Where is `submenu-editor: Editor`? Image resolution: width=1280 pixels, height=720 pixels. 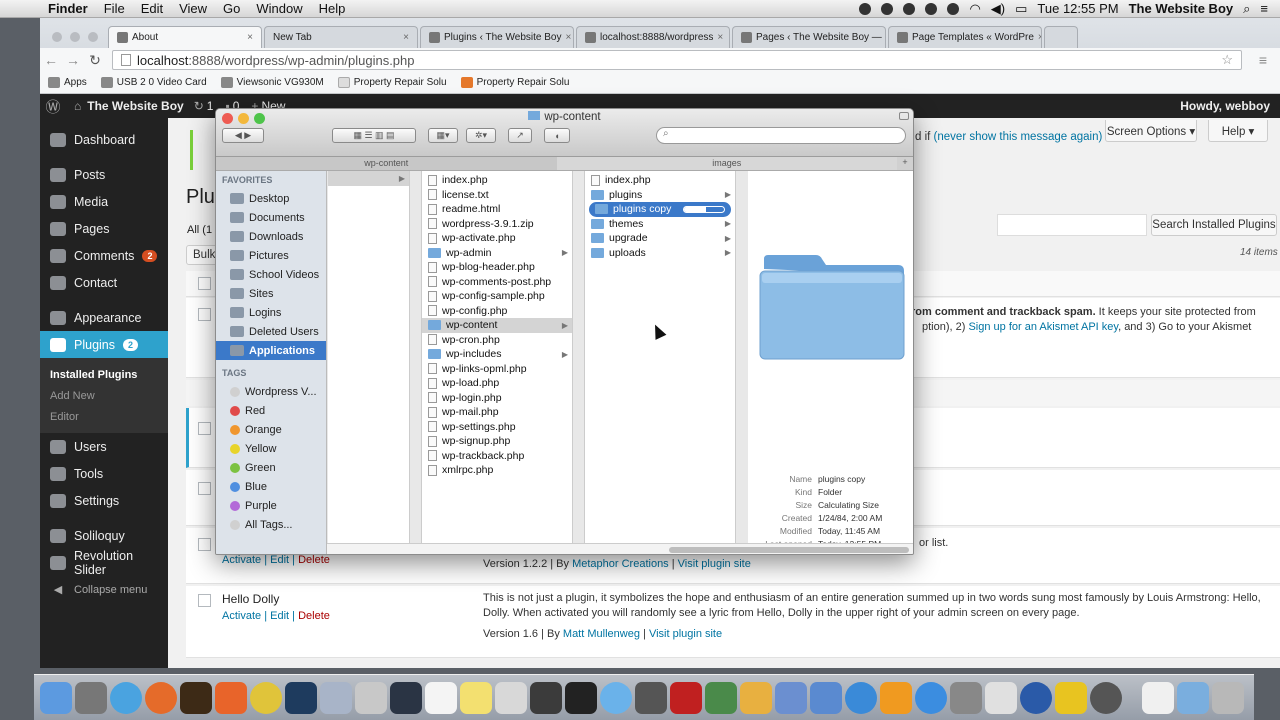
submenu-editor: Editor is located at coordinates (104, 416).